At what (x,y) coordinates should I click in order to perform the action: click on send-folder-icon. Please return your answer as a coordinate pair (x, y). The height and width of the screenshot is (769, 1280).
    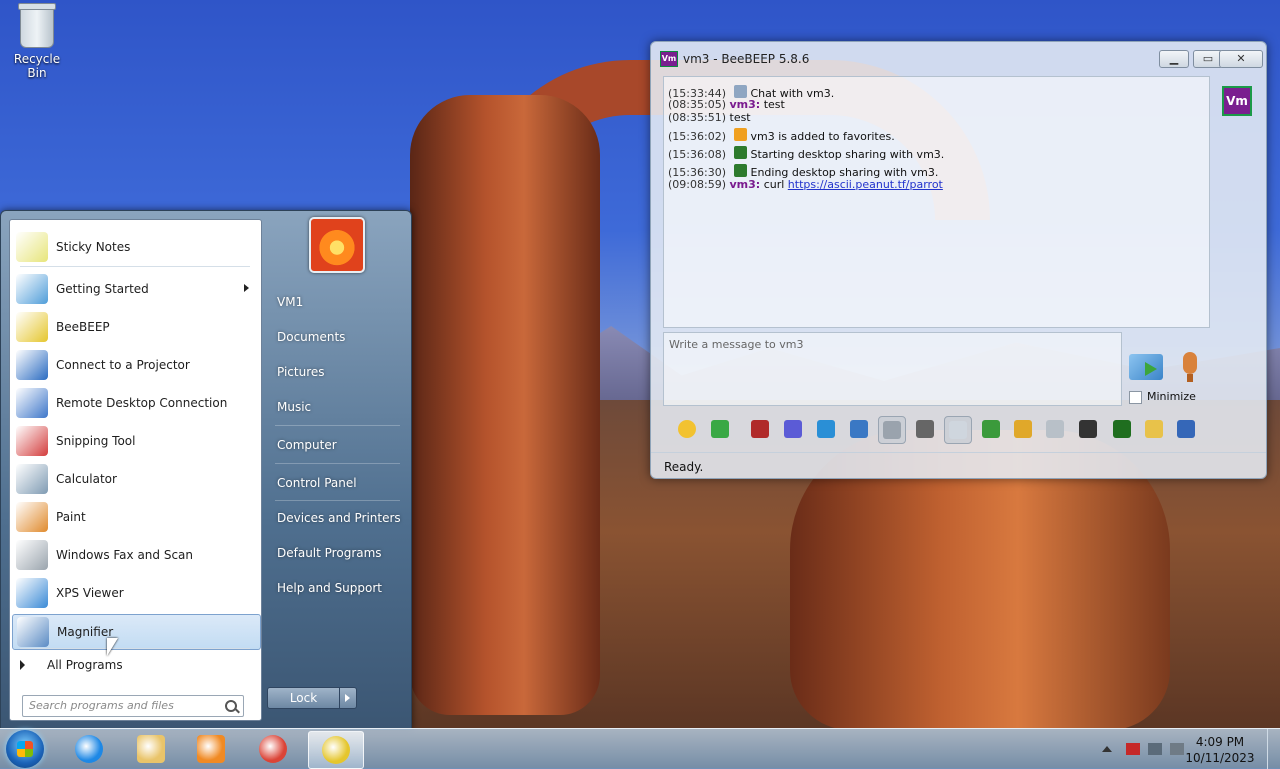
    Looking at the image, I should click on (1023, 429).